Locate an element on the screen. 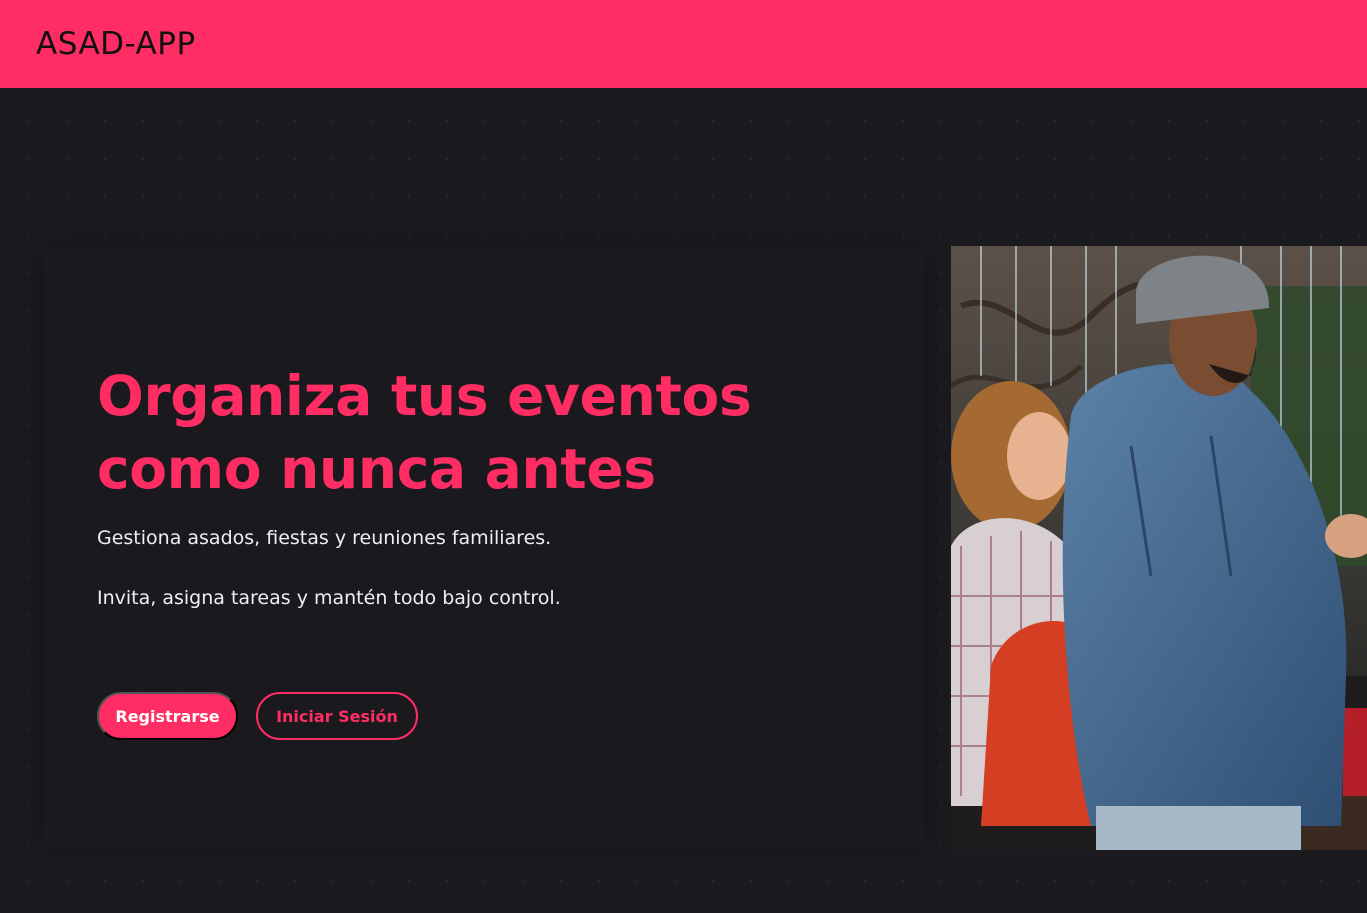 The width and height of the screenshot is (1367, 913). hero-title: Organiza tus eventos como nunca antes is located at coordinates (424, 432).